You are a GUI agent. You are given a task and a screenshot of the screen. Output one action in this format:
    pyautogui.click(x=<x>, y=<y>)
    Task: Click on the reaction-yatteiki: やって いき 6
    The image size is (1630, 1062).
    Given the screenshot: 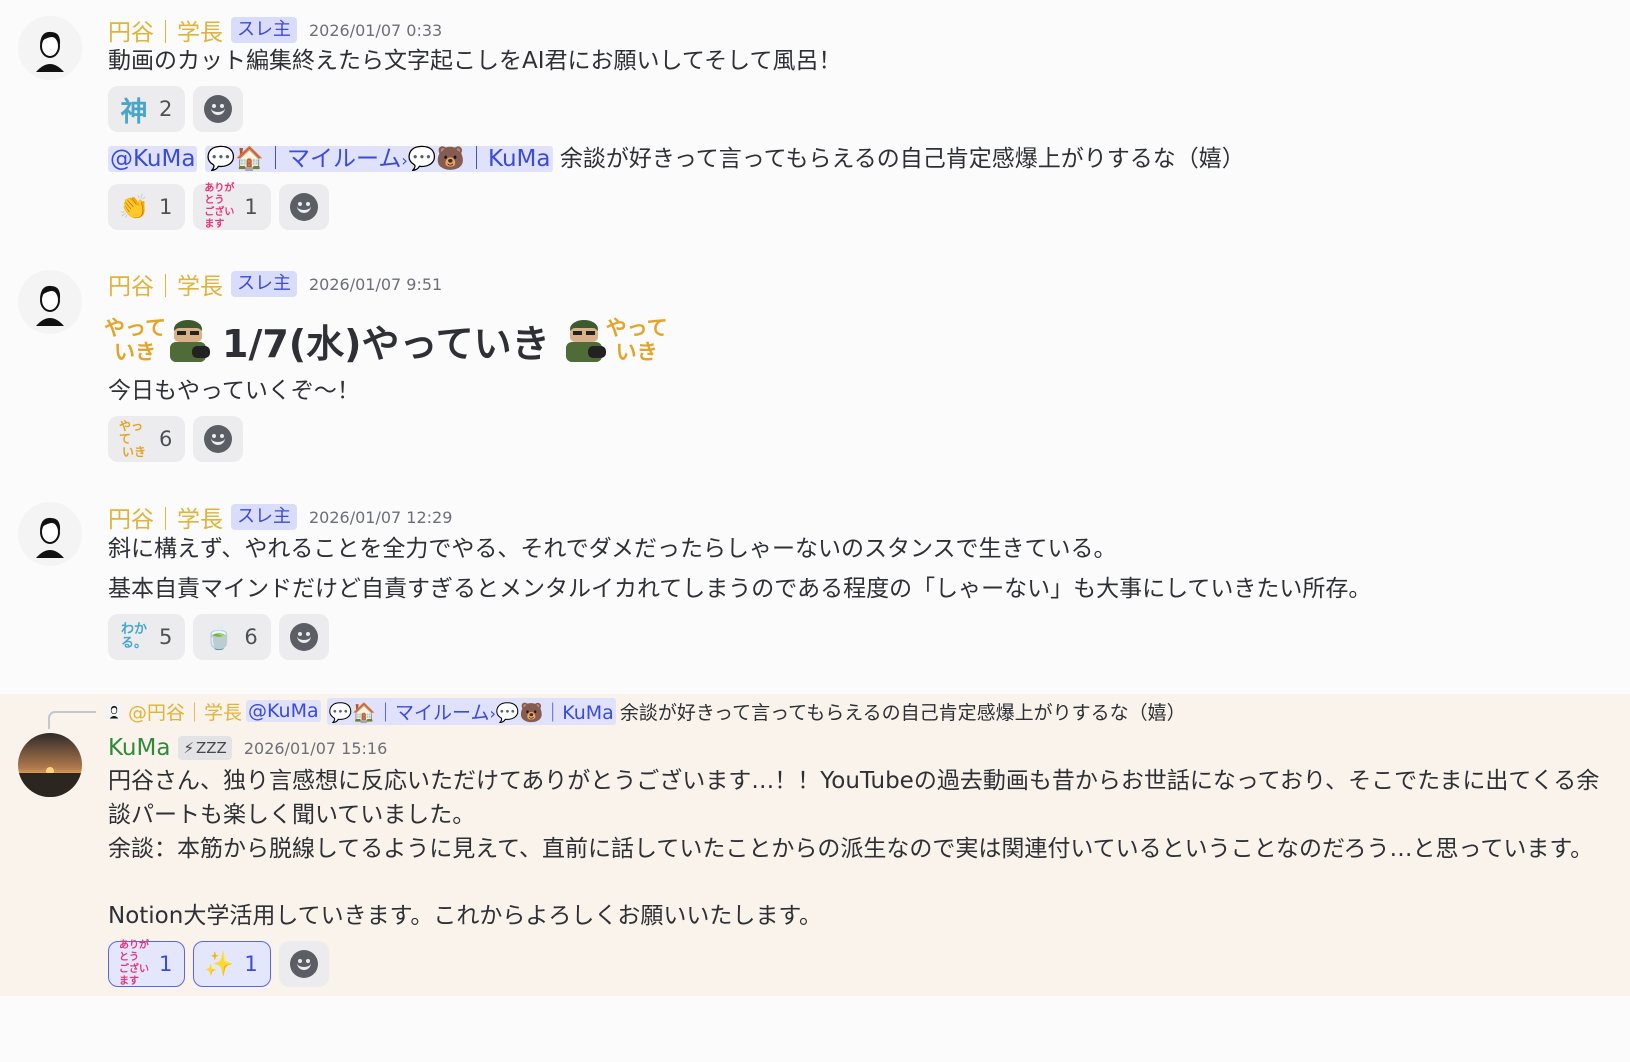 What is the action you would take?
    pyautogui.click(x=147, y=439)
    